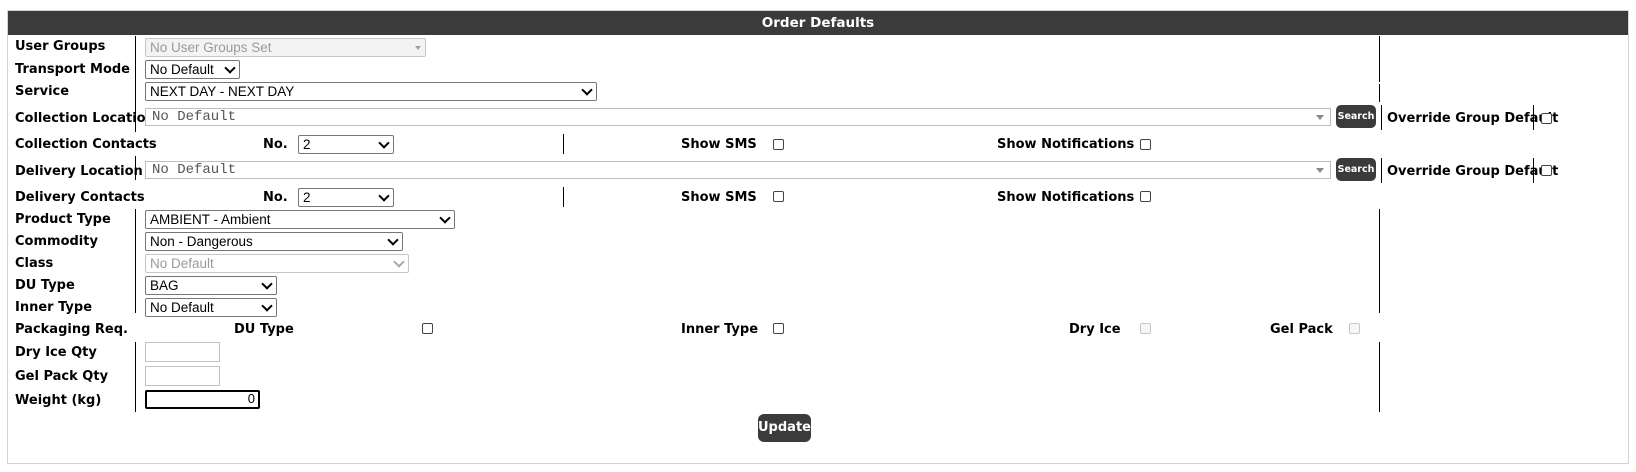 This screenshot has height=472, width=1636. What do you see at coordinates (60, 46) in the screenshot?
I see `user-groups-label: User Groups` at bounding box center [60, 46].